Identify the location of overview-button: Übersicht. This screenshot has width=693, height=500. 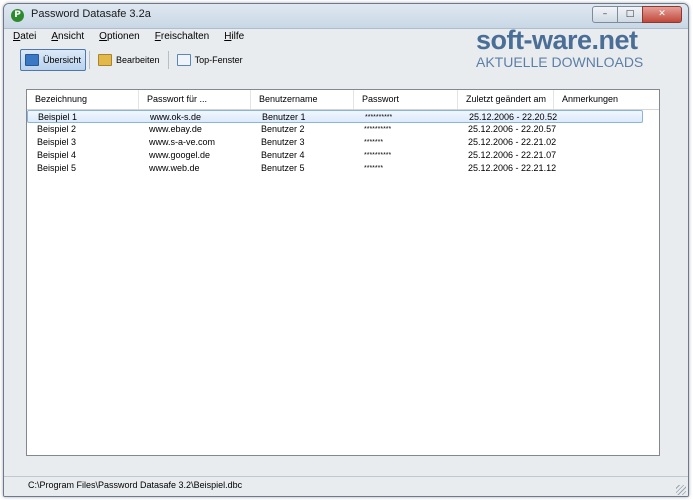
(53, 60).